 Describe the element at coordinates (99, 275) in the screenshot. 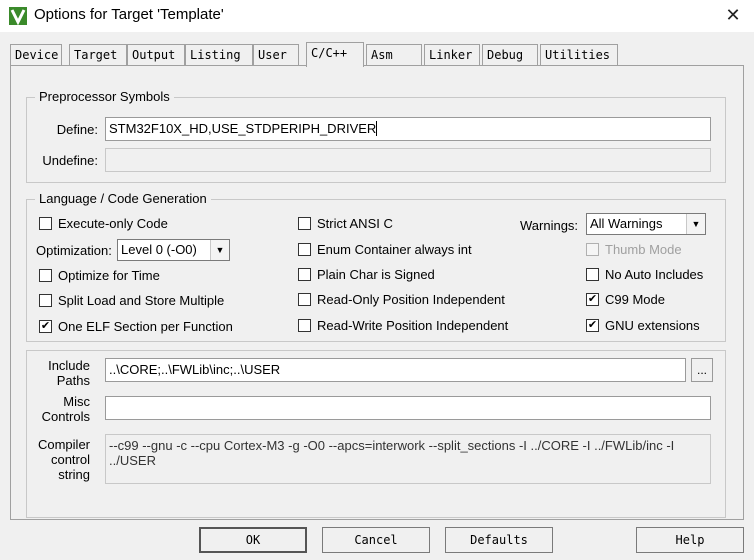

I see `optimize-time-checkbox: Optimize for Time` at that location.